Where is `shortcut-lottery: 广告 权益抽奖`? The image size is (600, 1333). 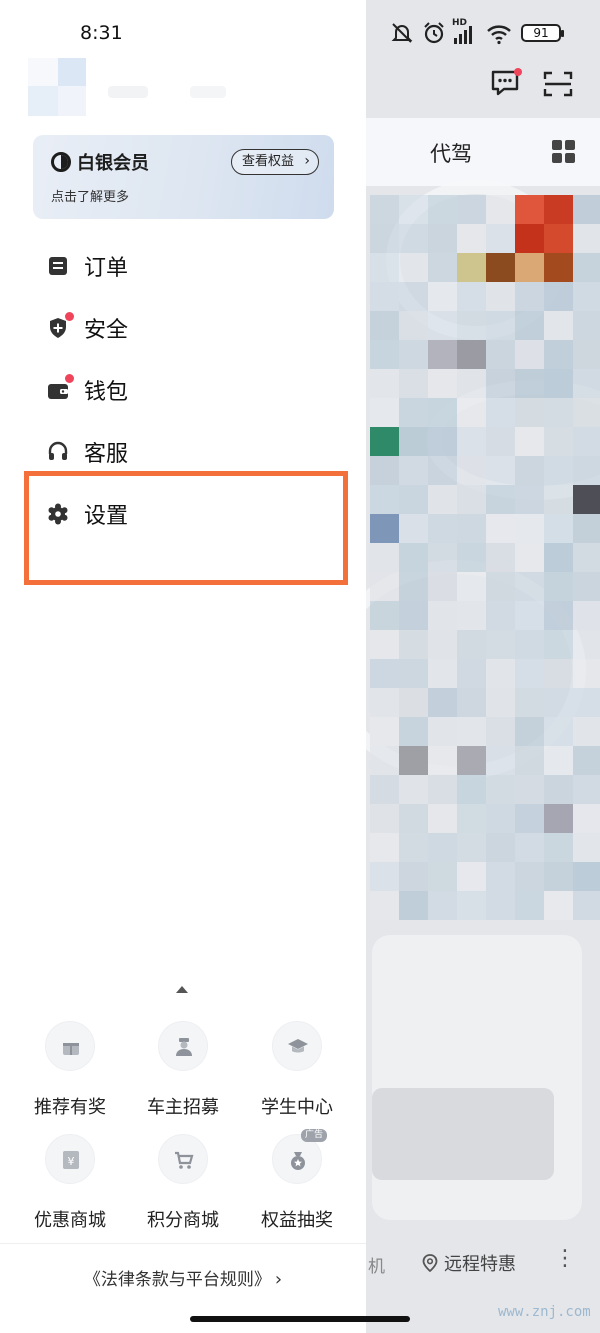
shortcut-lottery: 广告 权益抽奖 is located at coordinates (297, 1180).